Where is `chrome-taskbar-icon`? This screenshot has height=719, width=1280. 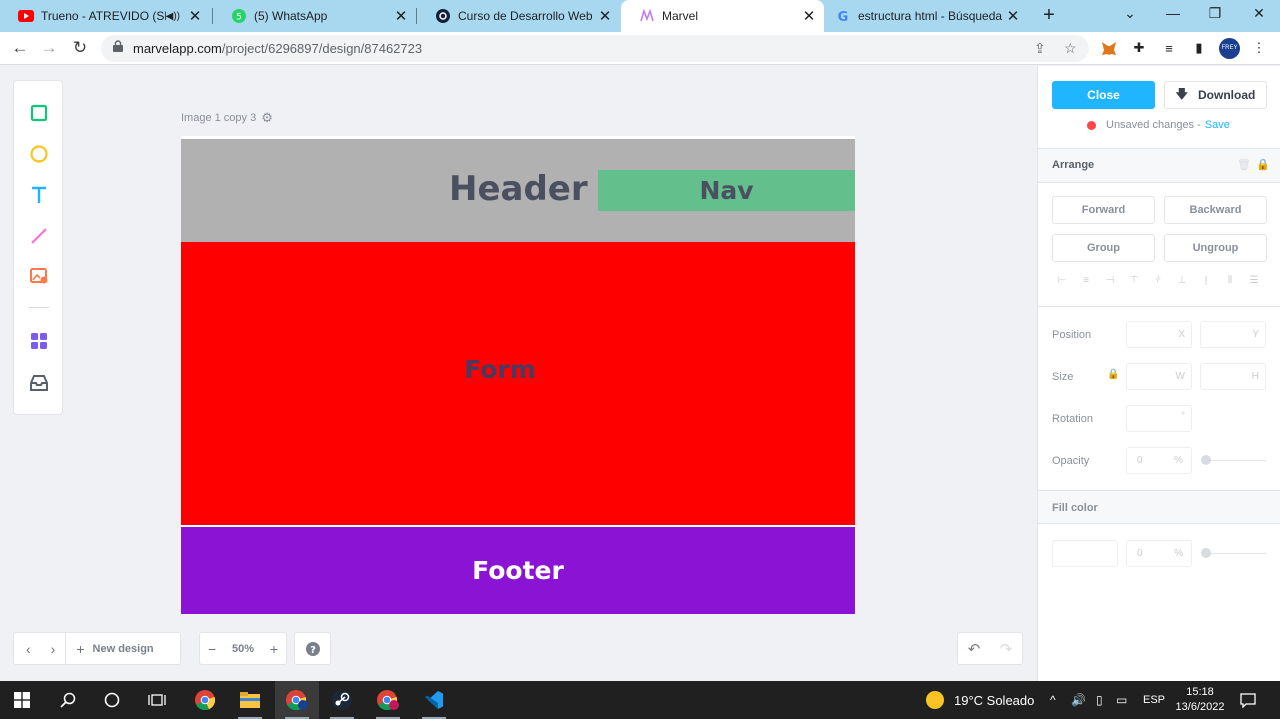 chrome-taskbar-icon is located at coordinates (205, 700).